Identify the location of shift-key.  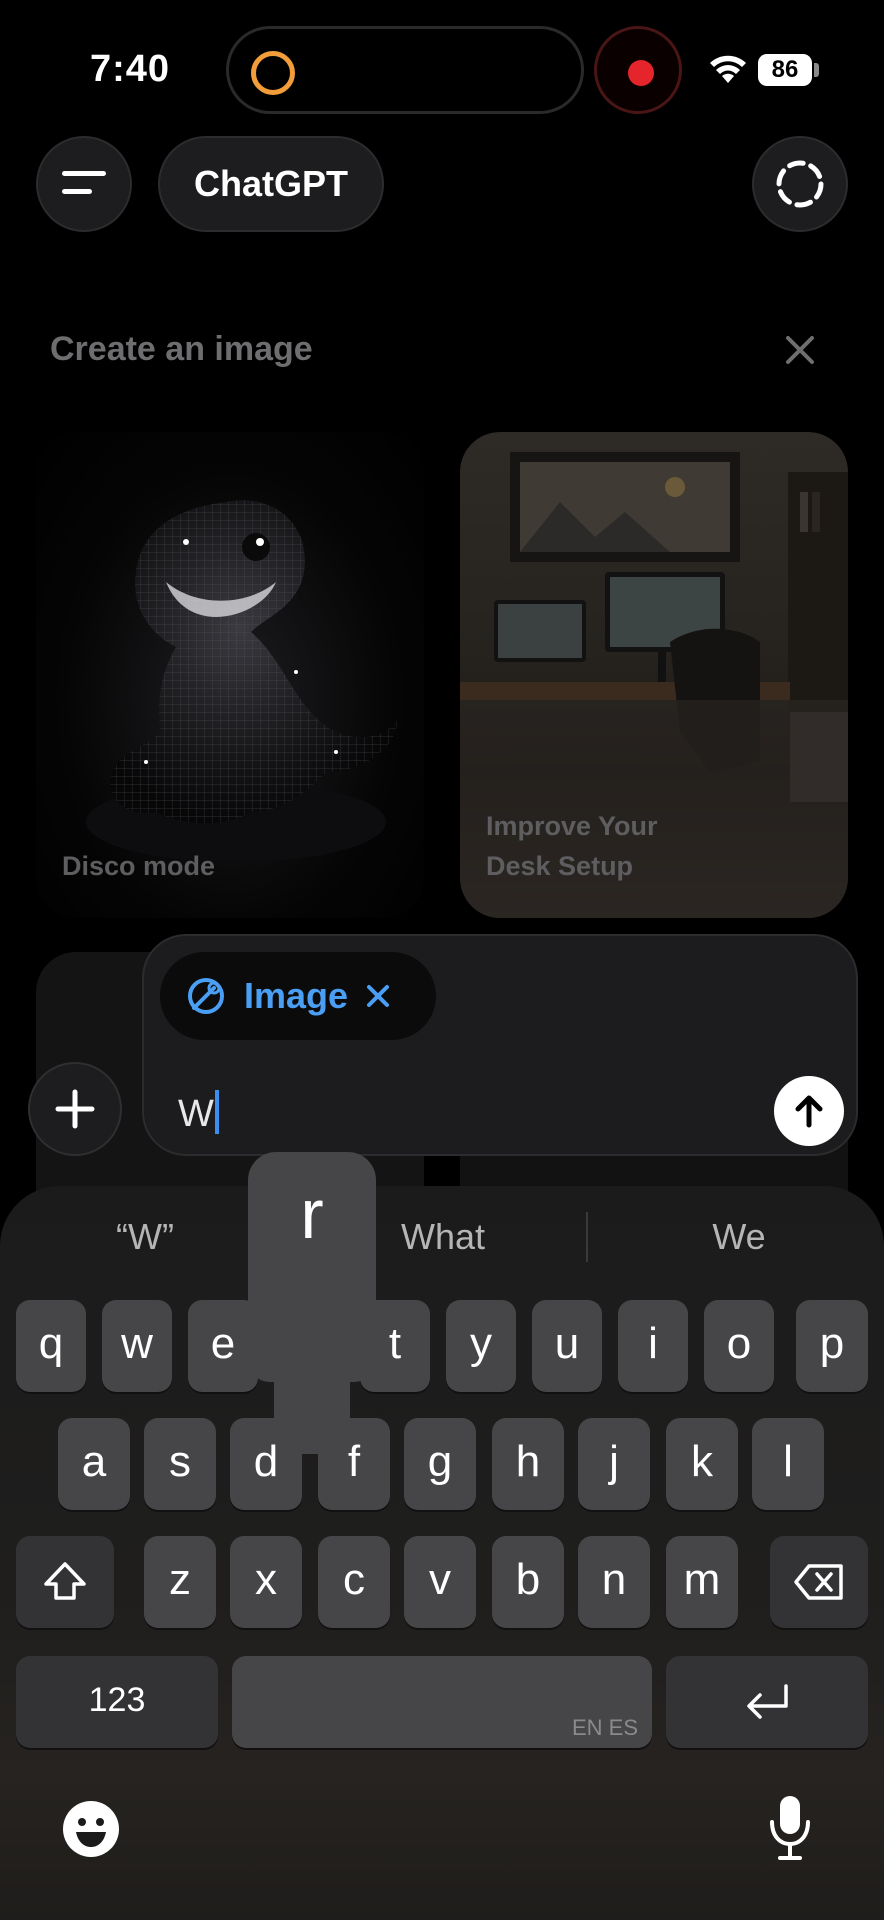
(65, 1582).